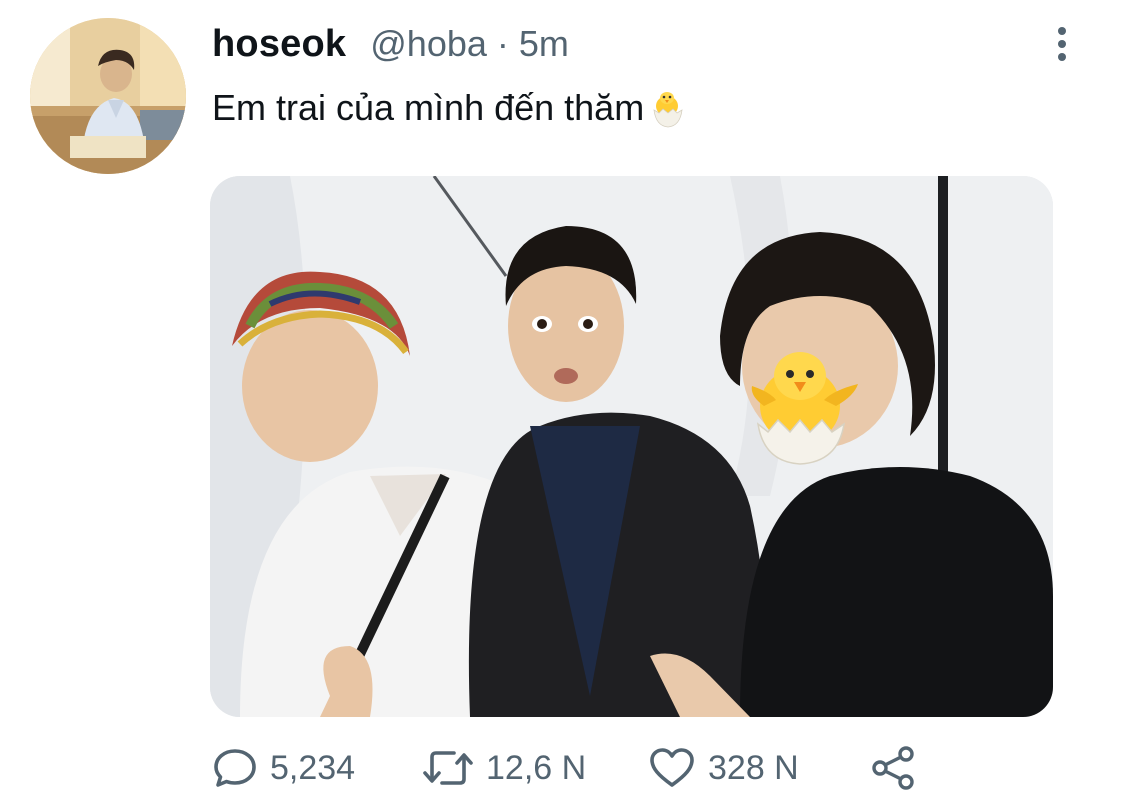 The width and height of the screenshot is (1125, 811). Describe the element at coordinates (428, 107) in the screenshot. I see `tweet-text-content: Em trai của mình đến thăm` at that location.